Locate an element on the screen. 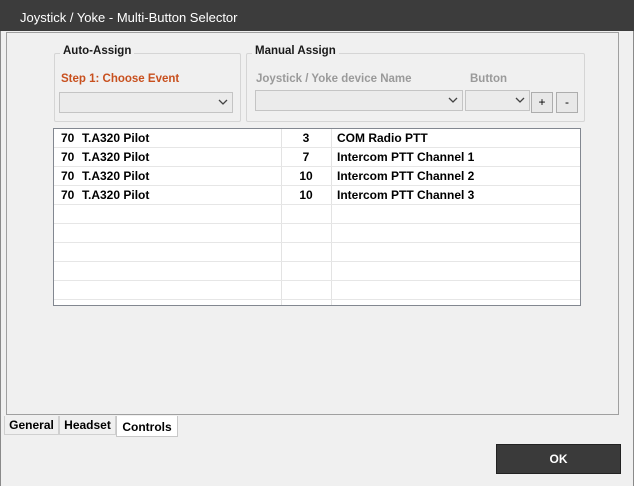 The height and width of the screenshot is (486, 634). row-event: COM Radio PTT is located at coordinates (382, 138).